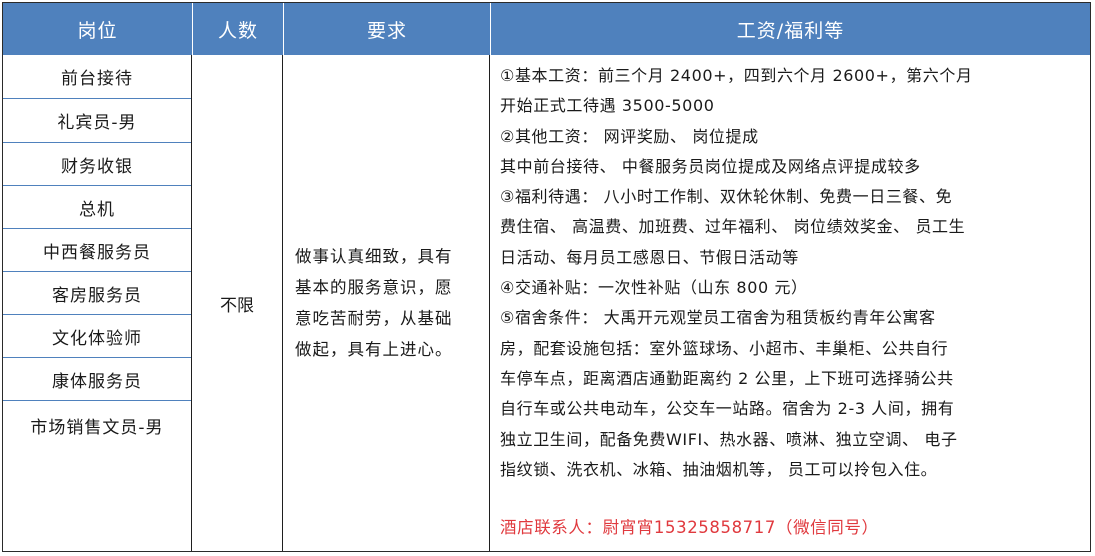 The image size is (1095, 556). I want to click on position-item: 客房服务员, so click(97, 295).